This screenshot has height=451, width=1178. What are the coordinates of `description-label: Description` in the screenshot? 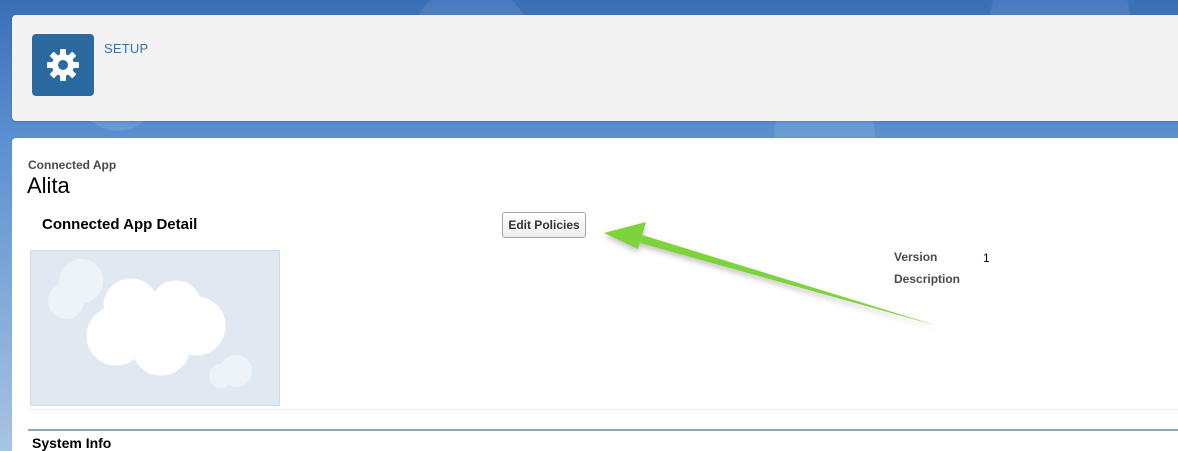 It's located at (927, 279).